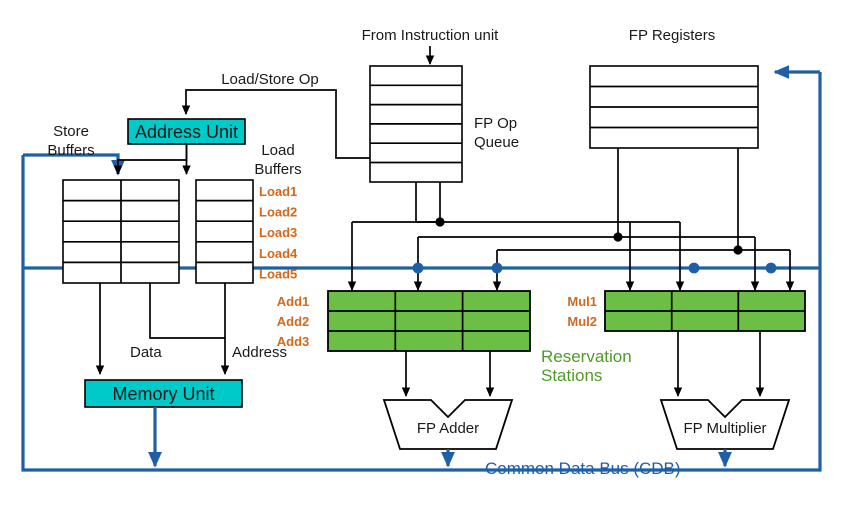  Describe the element at coordinates (694, 268) in the screenshot. I see `cdb-tap-dot-mul1` at that location.